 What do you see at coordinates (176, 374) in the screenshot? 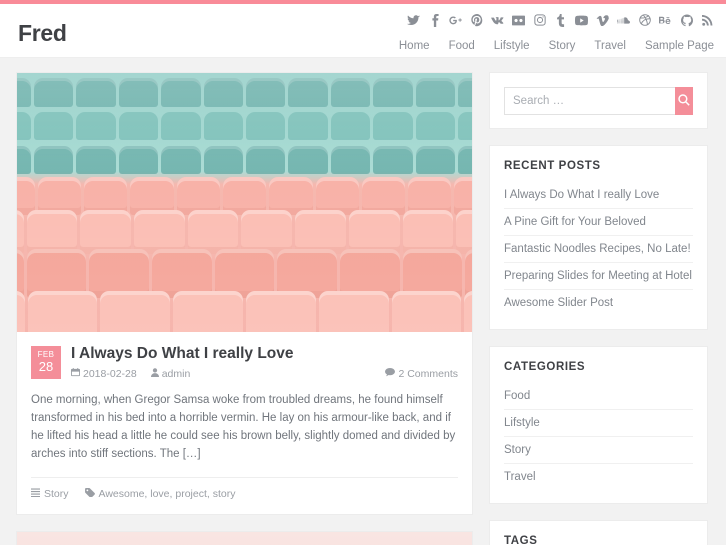
I see `post-author-text: admin` at bounding box center [176, 374].